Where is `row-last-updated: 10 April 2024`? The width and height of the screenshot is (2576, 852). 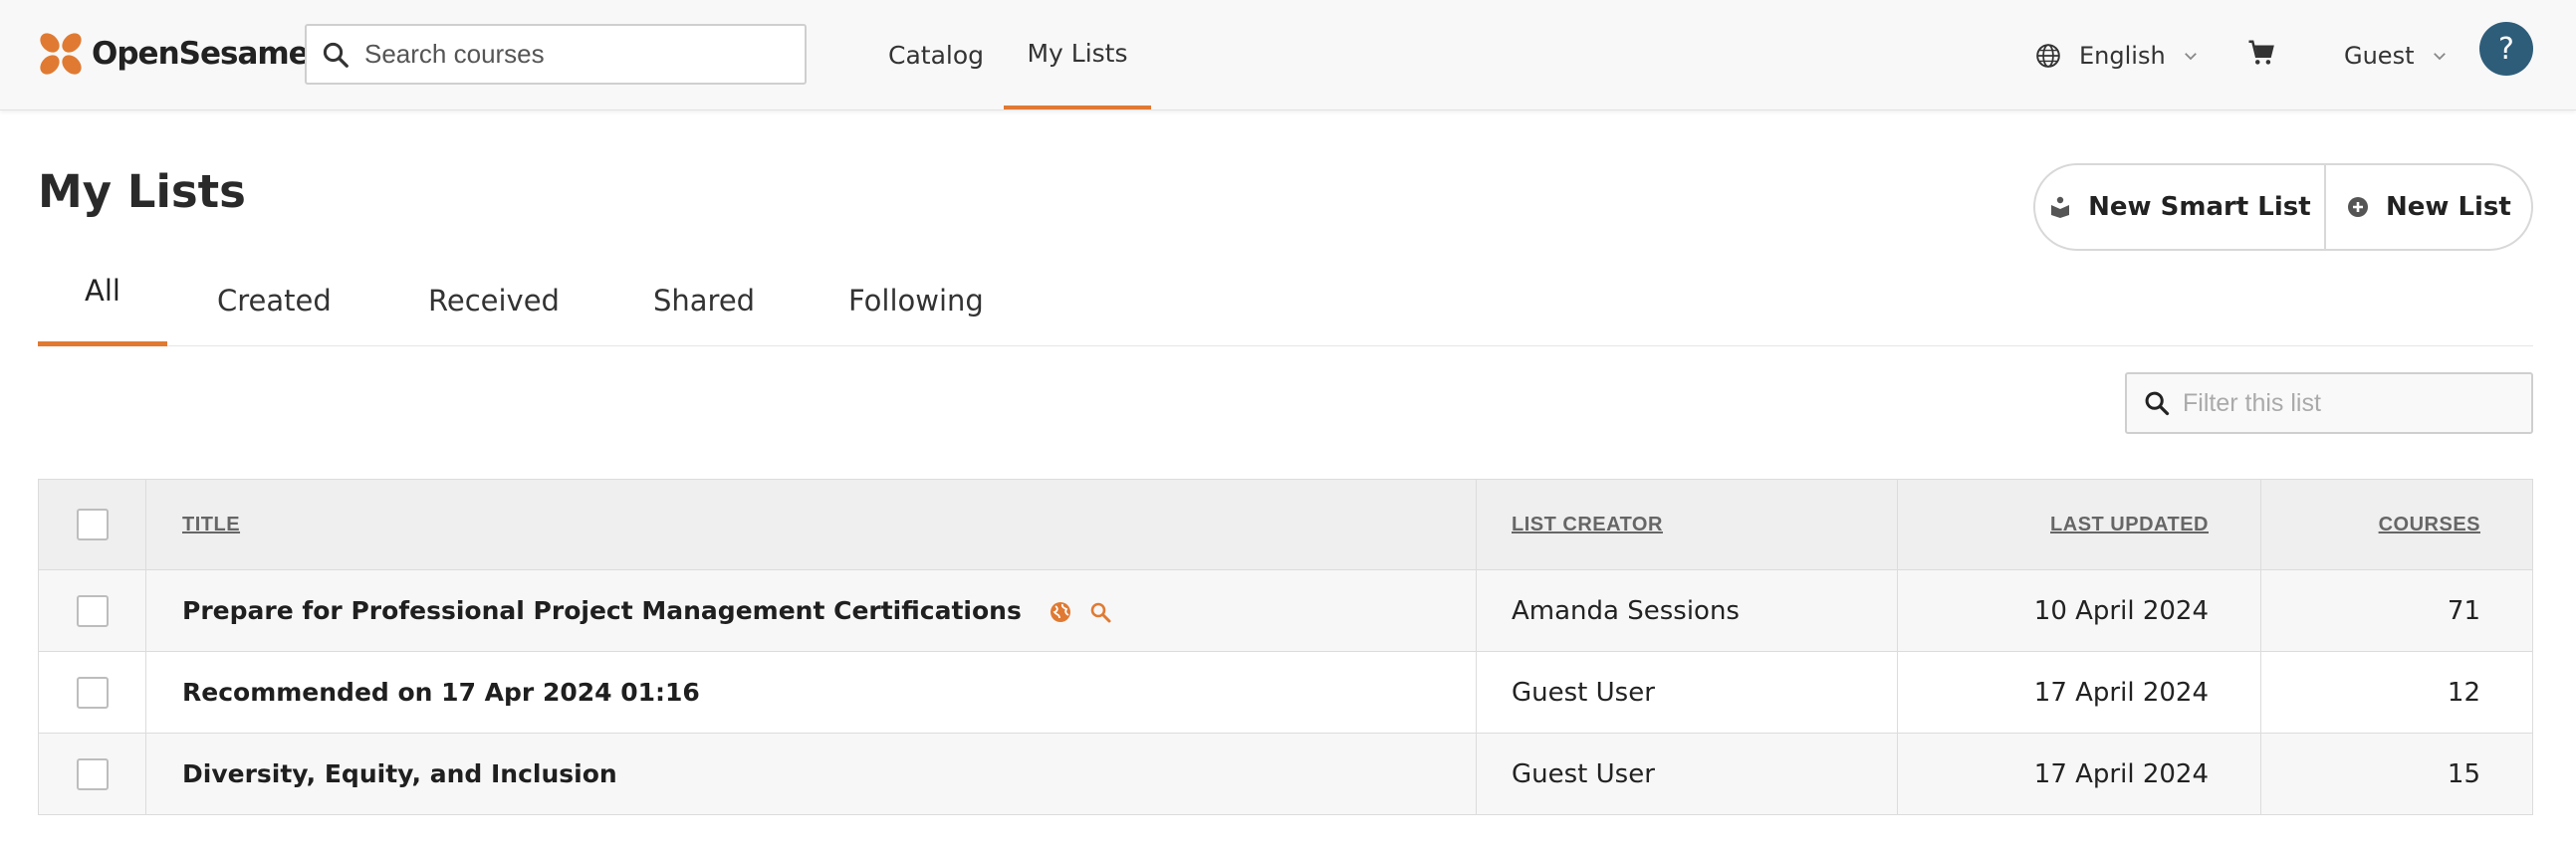
row-last-updated: 10 April 2024 is located at coordinates (2079, 611).